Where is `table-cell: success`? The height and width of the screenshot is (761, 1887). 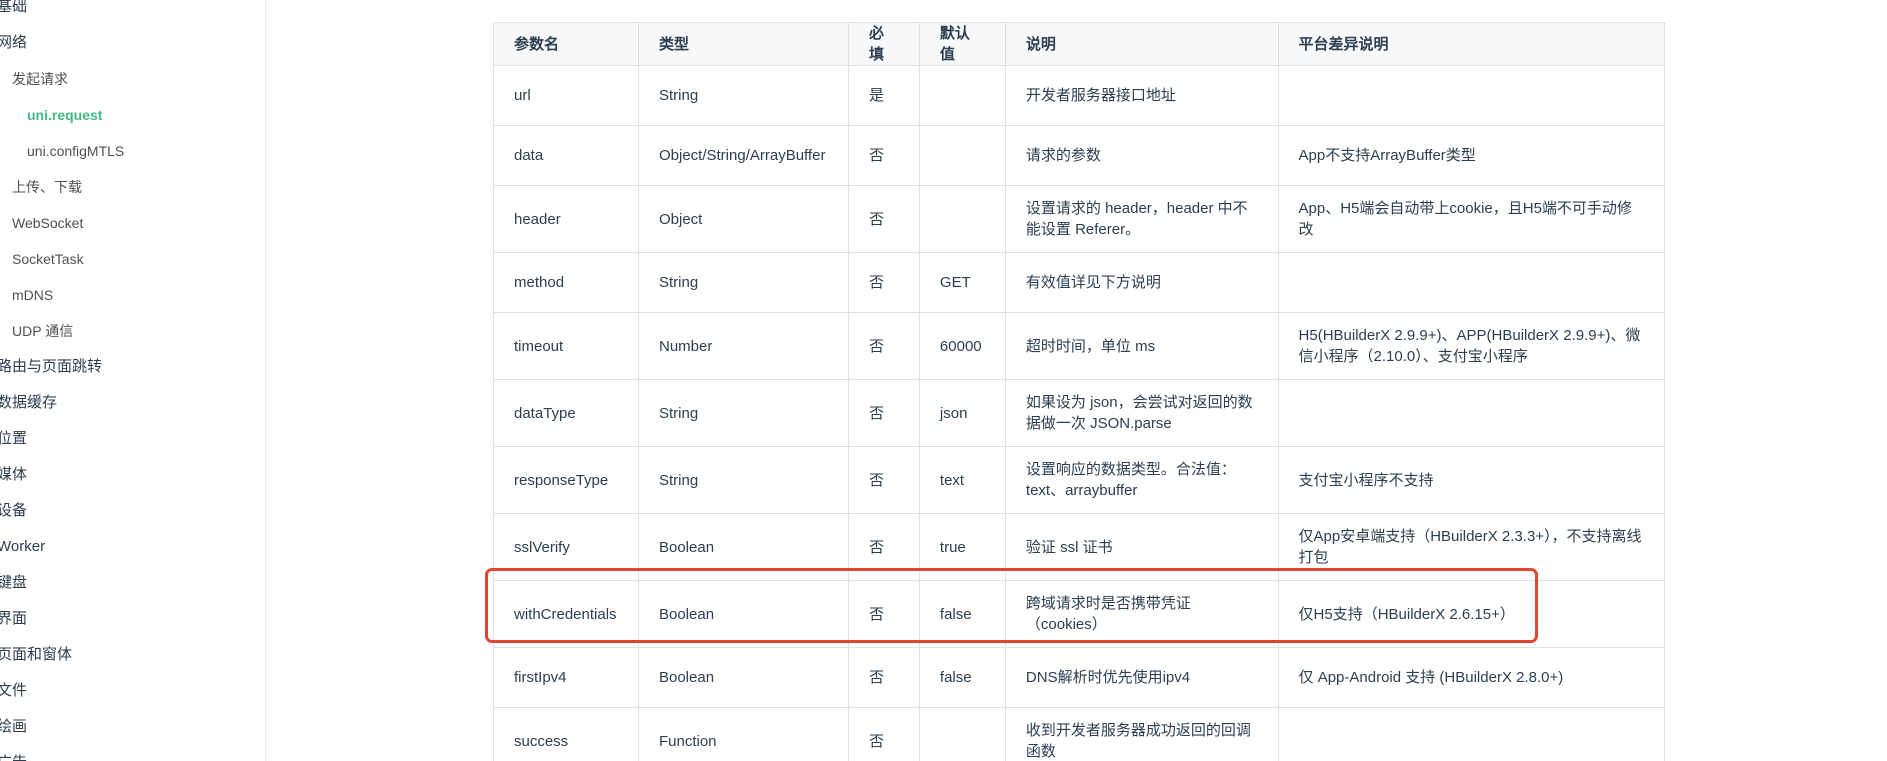 table-cell: success is located at coordinates (566, 734).